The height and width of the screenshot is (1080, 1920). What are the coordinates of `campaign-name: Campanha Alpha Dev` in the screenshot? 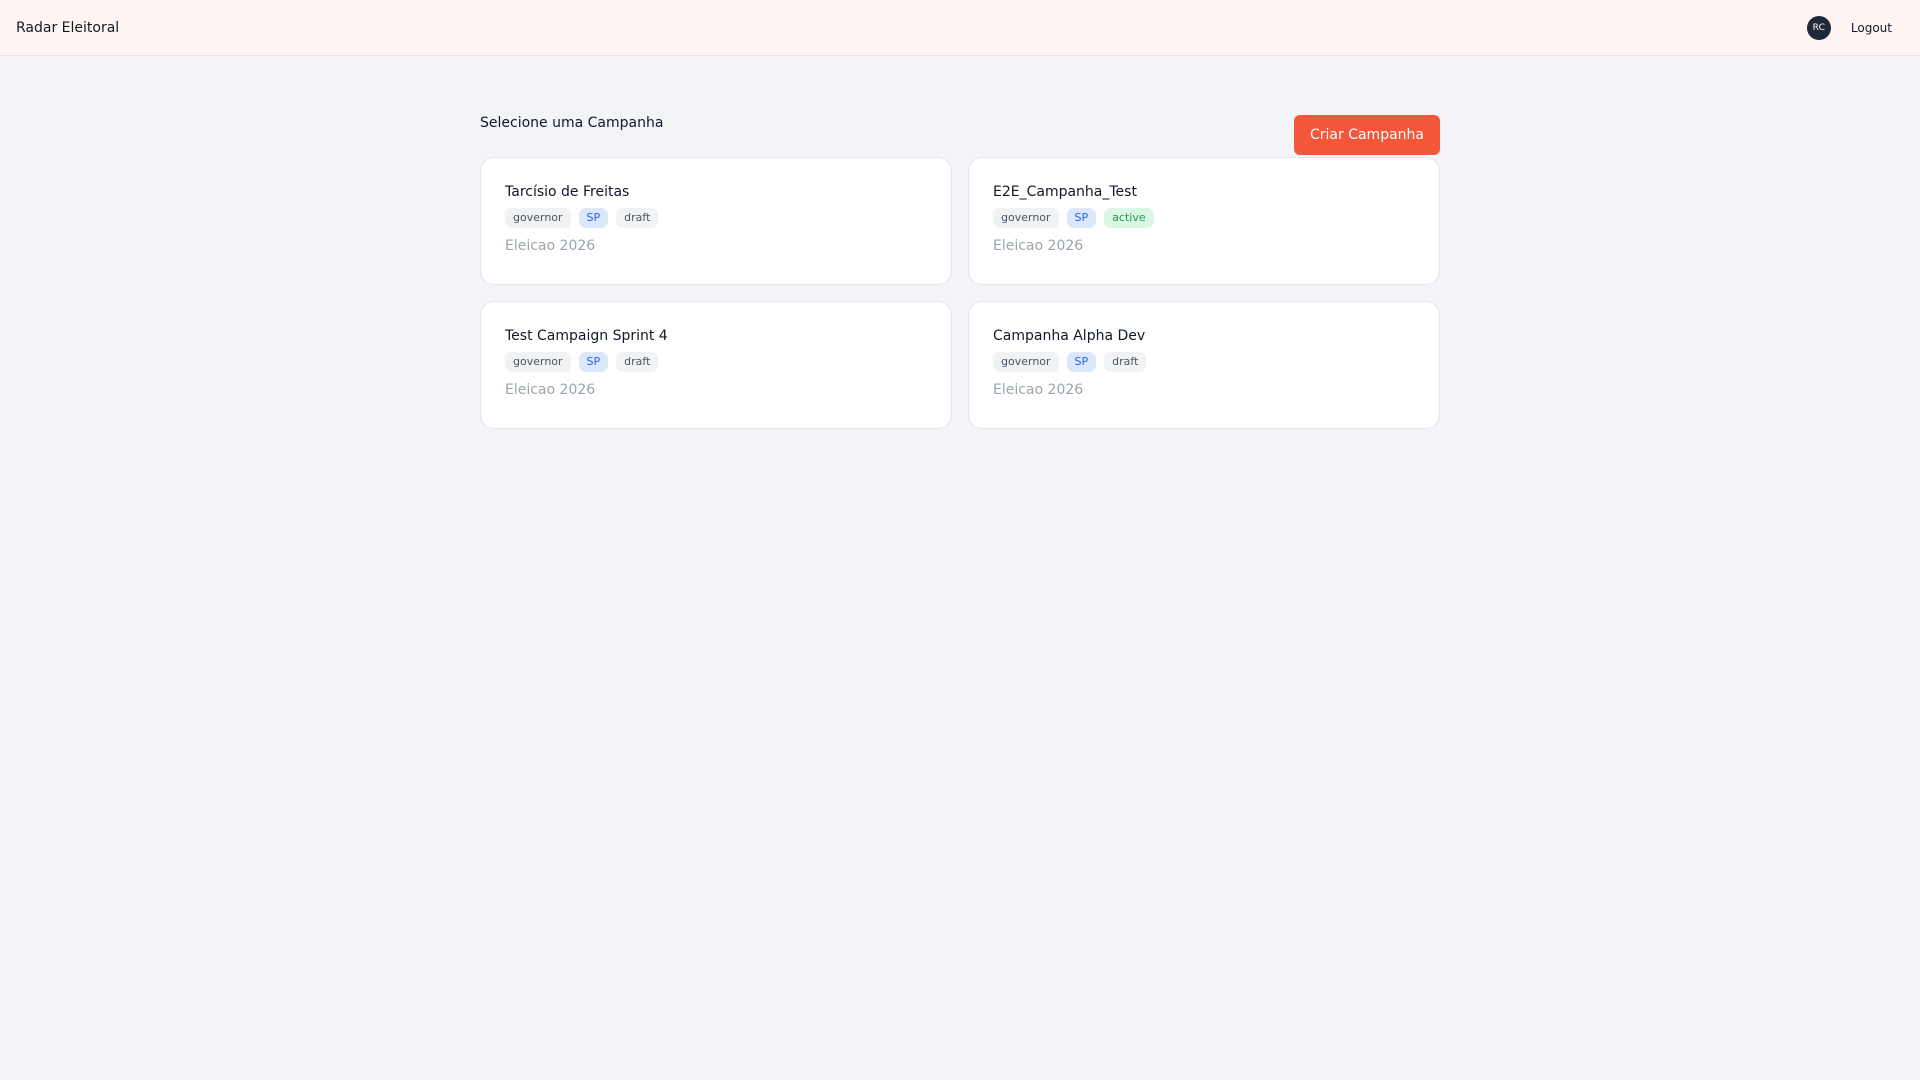 It's located at (1069, 336).